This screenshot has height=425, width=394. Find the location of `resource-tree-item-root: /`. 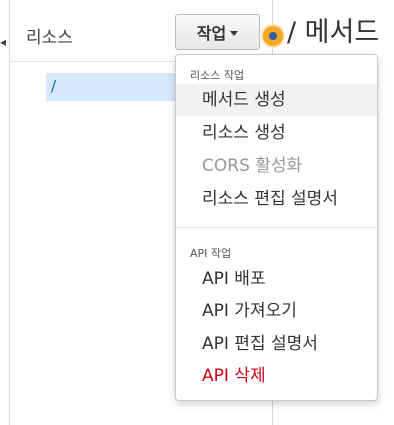

resource-tree-item-root: / is located at coordinates (116, 87).